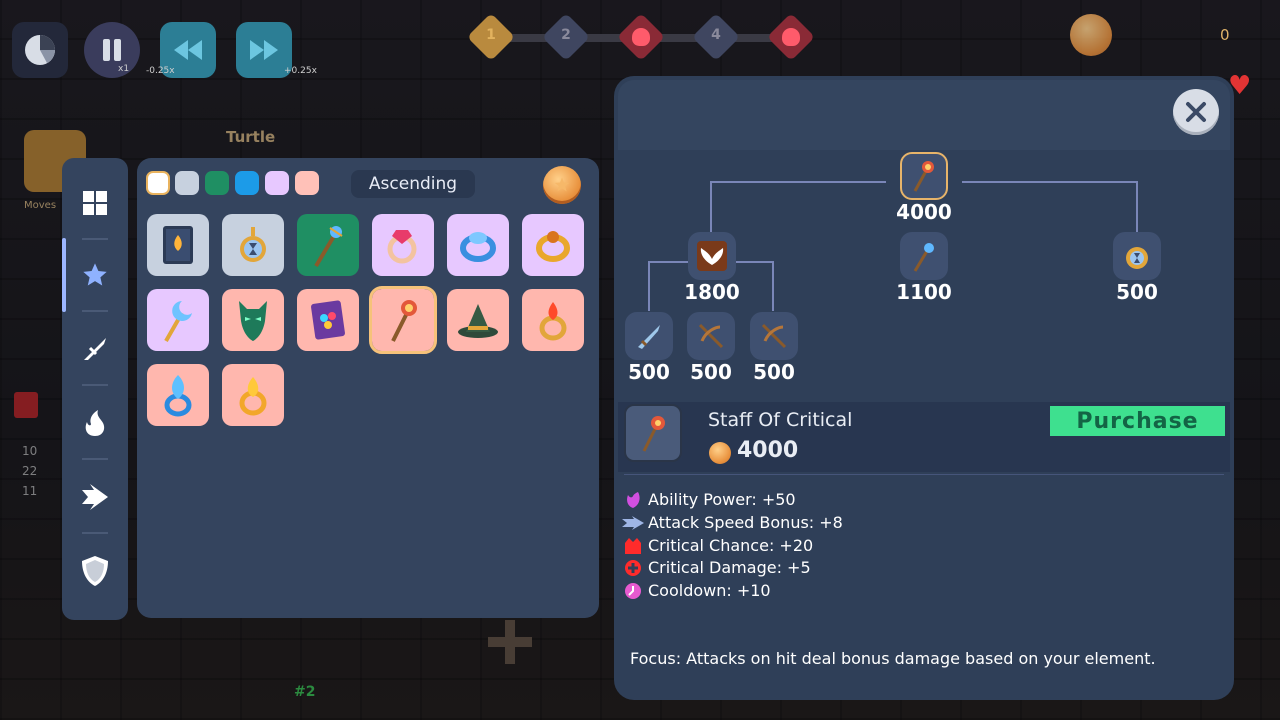 This screenshot has width=1280, height=720. Describe the element at coordinates (178, 320) in the screenshot. I see `item-moon-staff` at that location.